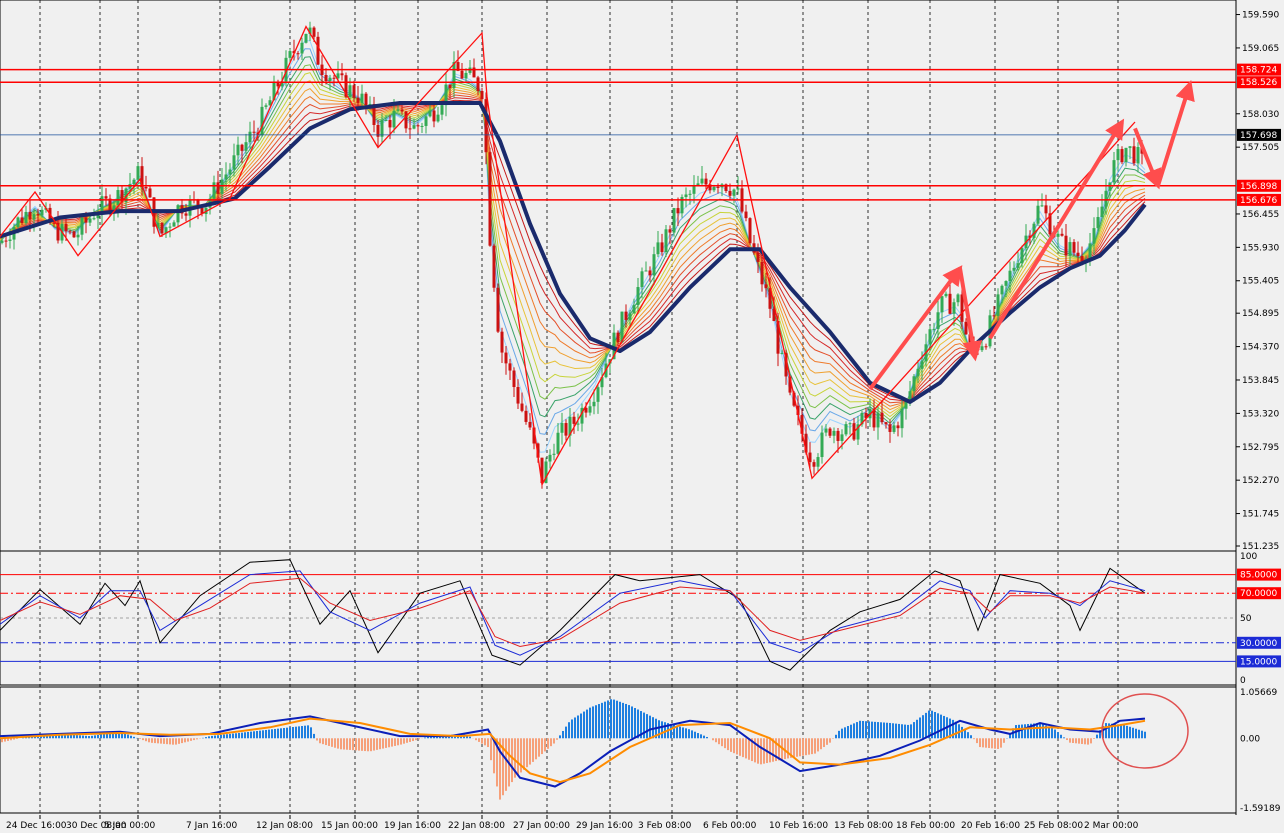 The image size is (1284, 833). Describe the element at coordinates (1053, 826) in the screenshot. I see `time-axis-label: 25 Feb 08:00` at that location.